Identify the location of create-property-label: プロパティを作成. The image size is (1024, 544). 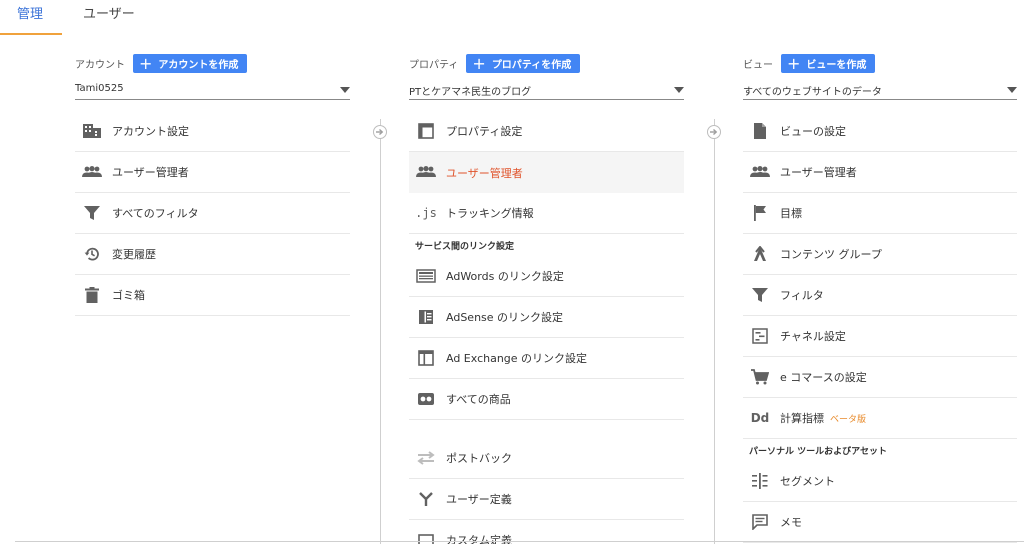
(531, 65).